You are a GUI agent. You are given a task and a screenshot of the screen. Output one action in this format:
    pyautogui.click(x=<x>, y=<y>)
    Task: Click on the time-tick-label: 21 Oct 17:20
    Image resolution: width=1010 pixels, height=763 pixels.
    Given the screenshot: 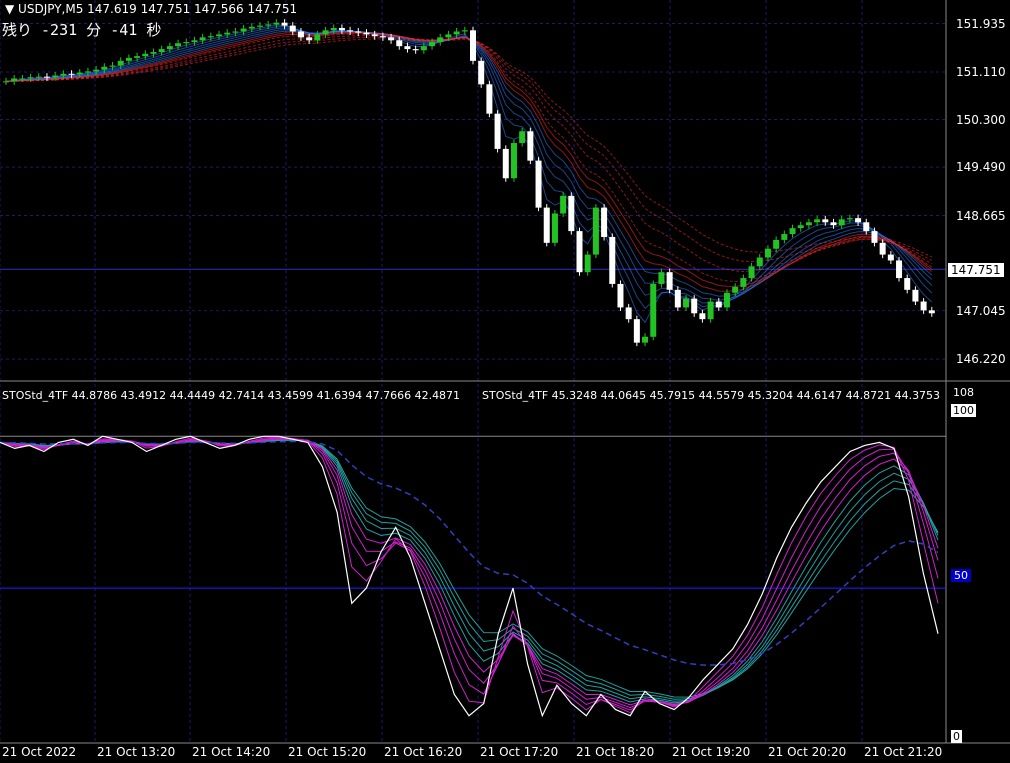 What is the action you would take?
    pyautogui.click(x=519, y=752)
    